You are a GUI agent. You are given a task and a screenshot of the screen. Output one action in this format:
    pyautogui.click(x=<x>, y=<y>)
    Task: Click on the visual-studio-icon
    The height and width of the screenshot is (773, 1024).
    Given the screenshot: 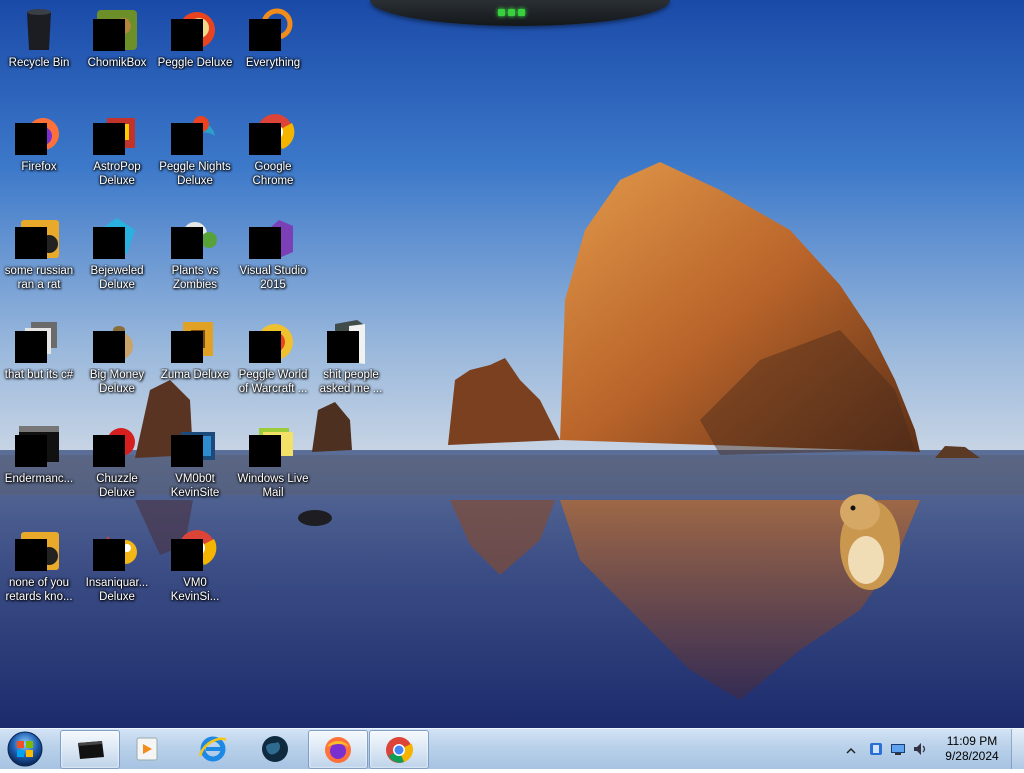 What is the action you would take?
    pyautogui.click(x=273, y=238)
    